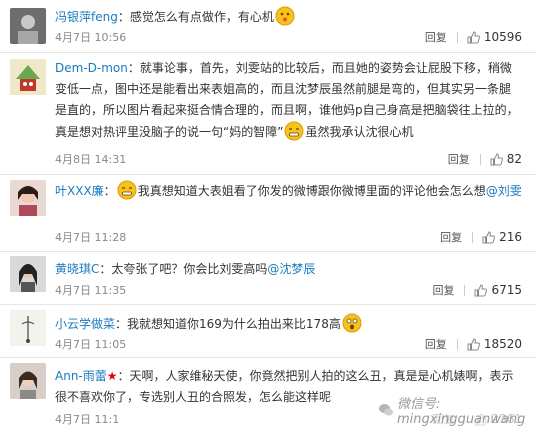  What do you see at coordinates (461, 411) in the screenshot?
I see `watermark-text: 微信号: mingxingguanwang` at bounding box center [461, 411].